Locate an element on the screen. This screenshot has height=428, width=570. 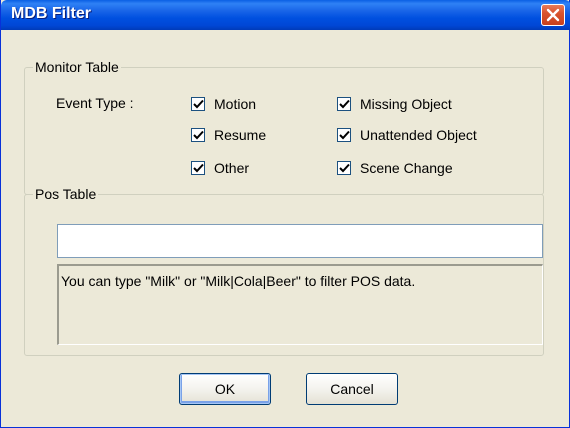
checkbox-missing-object: Missing Object is located at coordinates (394, 104).